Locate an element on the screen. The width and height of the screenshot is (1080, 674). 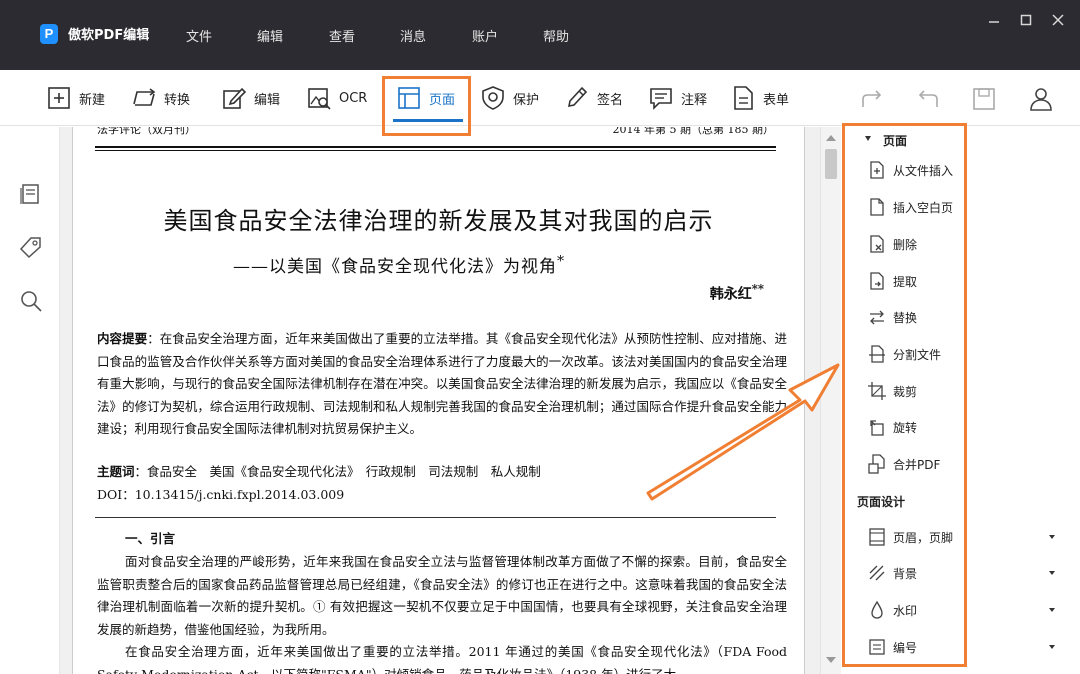
sign-tool-label: 签名 is located at coordinates (610, 100).